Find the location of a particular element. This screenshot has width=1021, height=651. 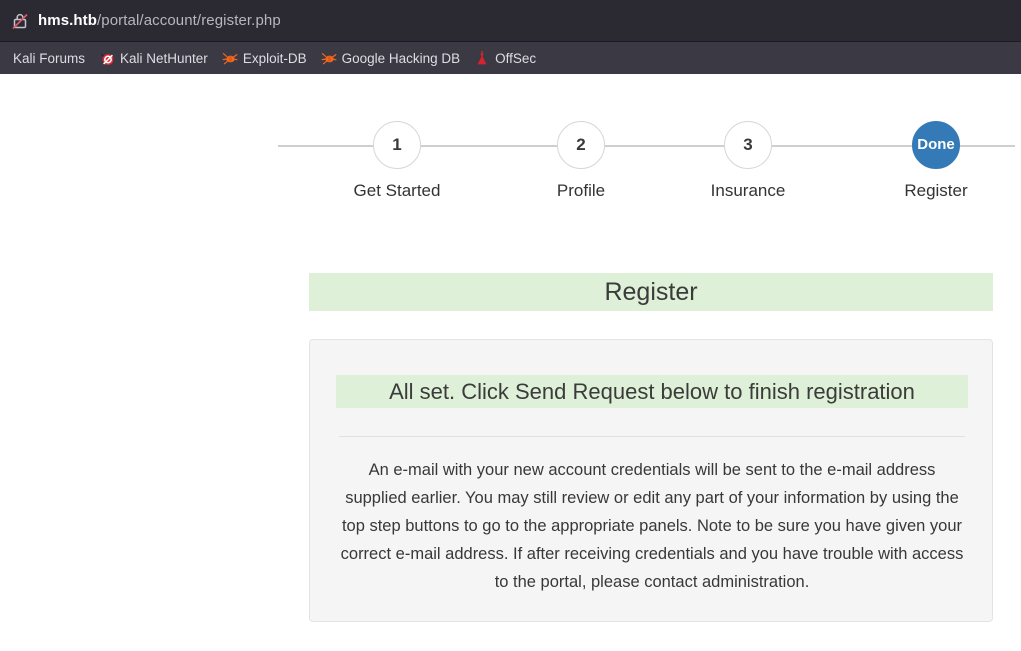

url-text: hms.htb/portal/account/register.php is located at coordinates (159, 20).